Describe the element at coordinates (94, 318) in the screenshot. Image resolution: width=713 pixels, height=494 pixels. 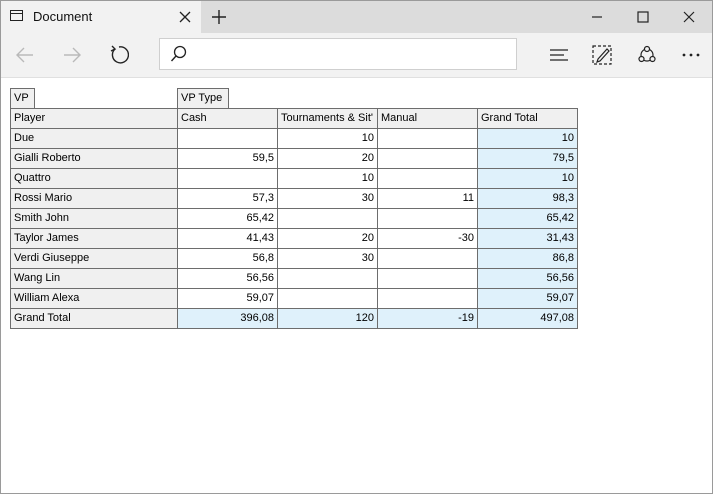
I see `grand-total-label: Grand Total` at that location.